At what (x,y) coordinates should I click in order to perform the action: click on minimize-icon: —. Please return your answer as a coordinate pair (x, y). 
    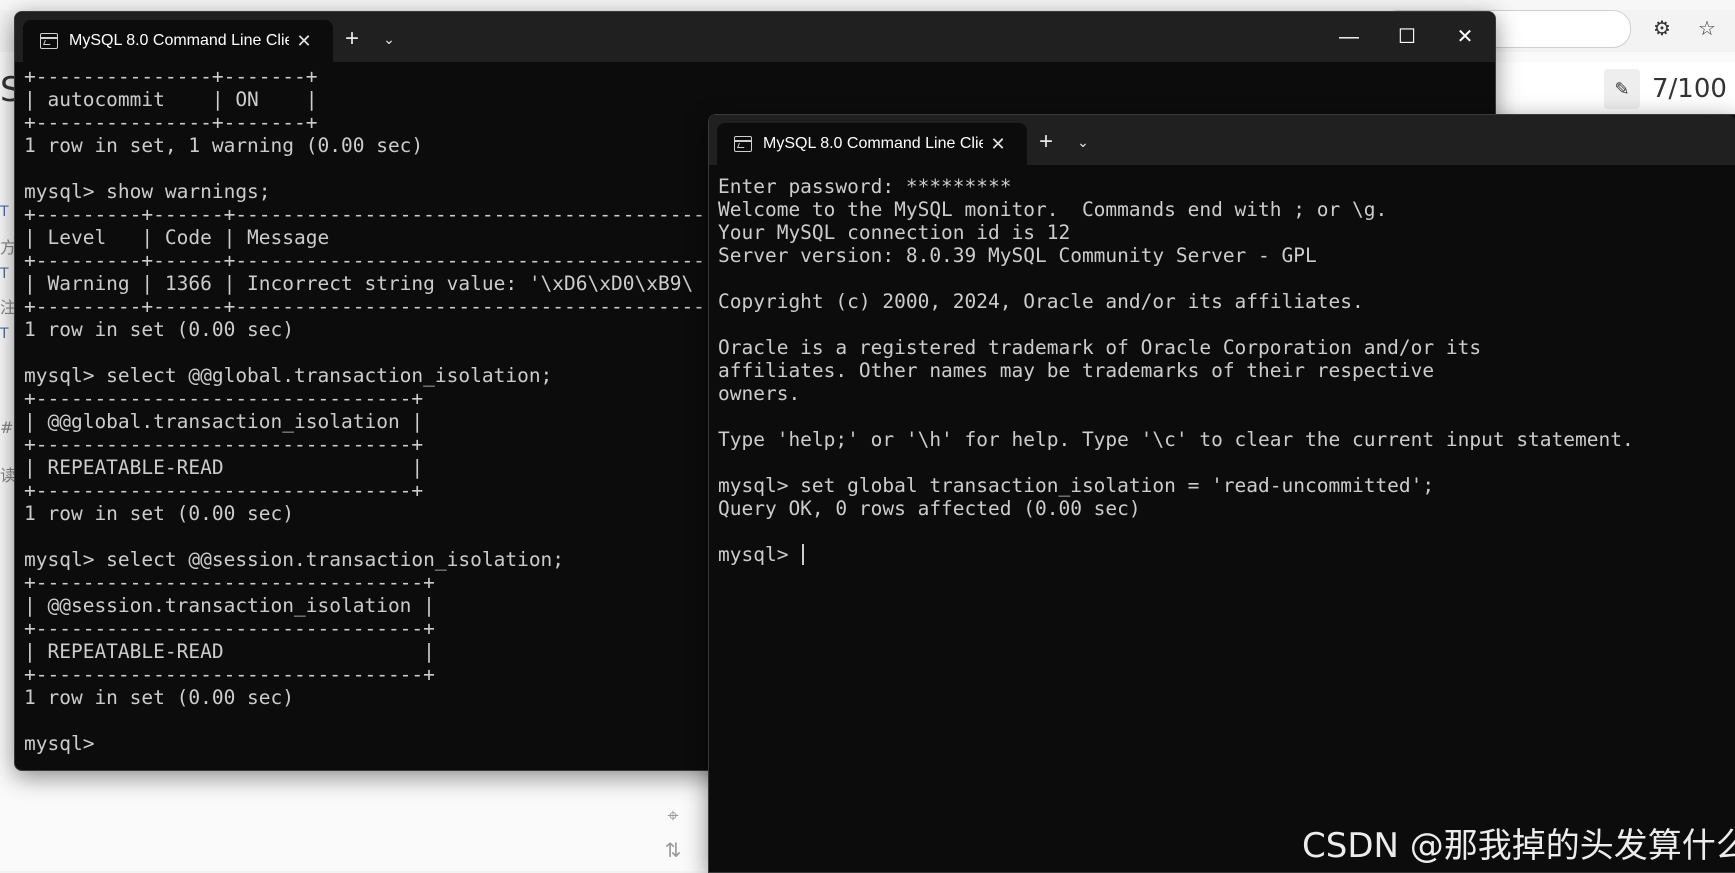
    Looking at the image, I should click on (1349, 37).